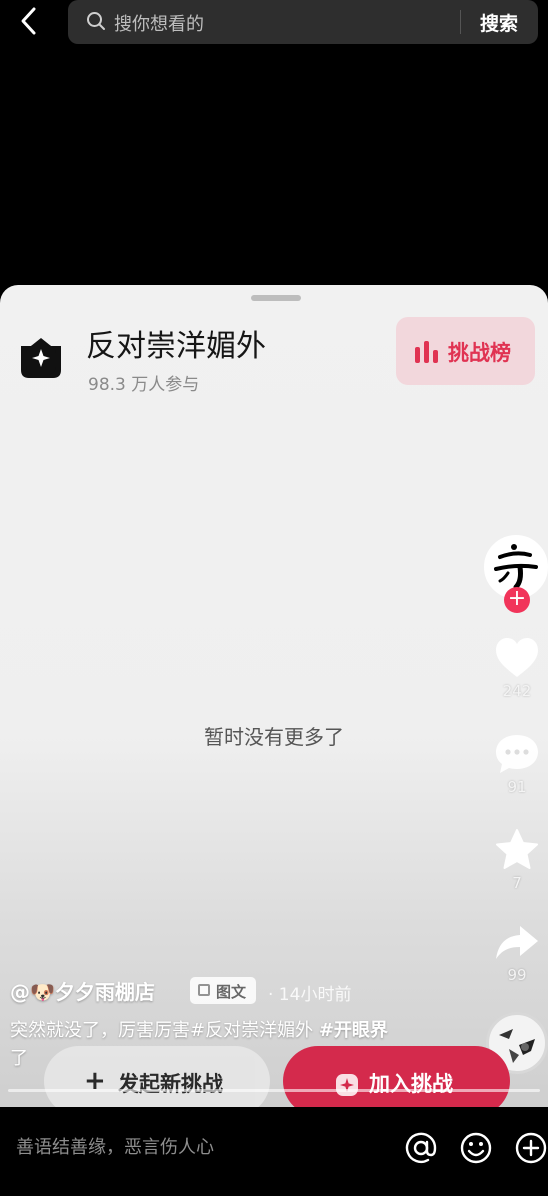 The image size is (548, 1196). I want to click on search-bar: 搜你想看的 搜索, so click(303, 22).